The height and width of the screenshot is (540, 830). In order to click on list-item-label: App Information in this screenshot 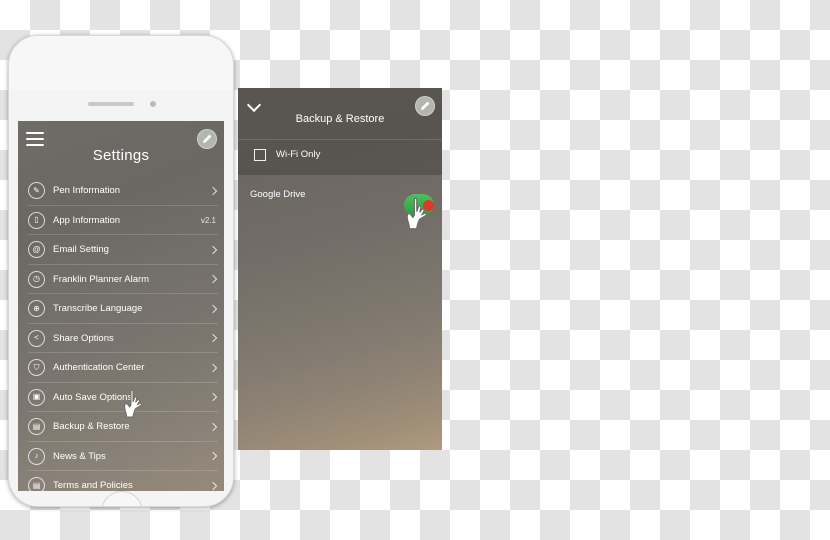, I will do `click(87, 220)`.